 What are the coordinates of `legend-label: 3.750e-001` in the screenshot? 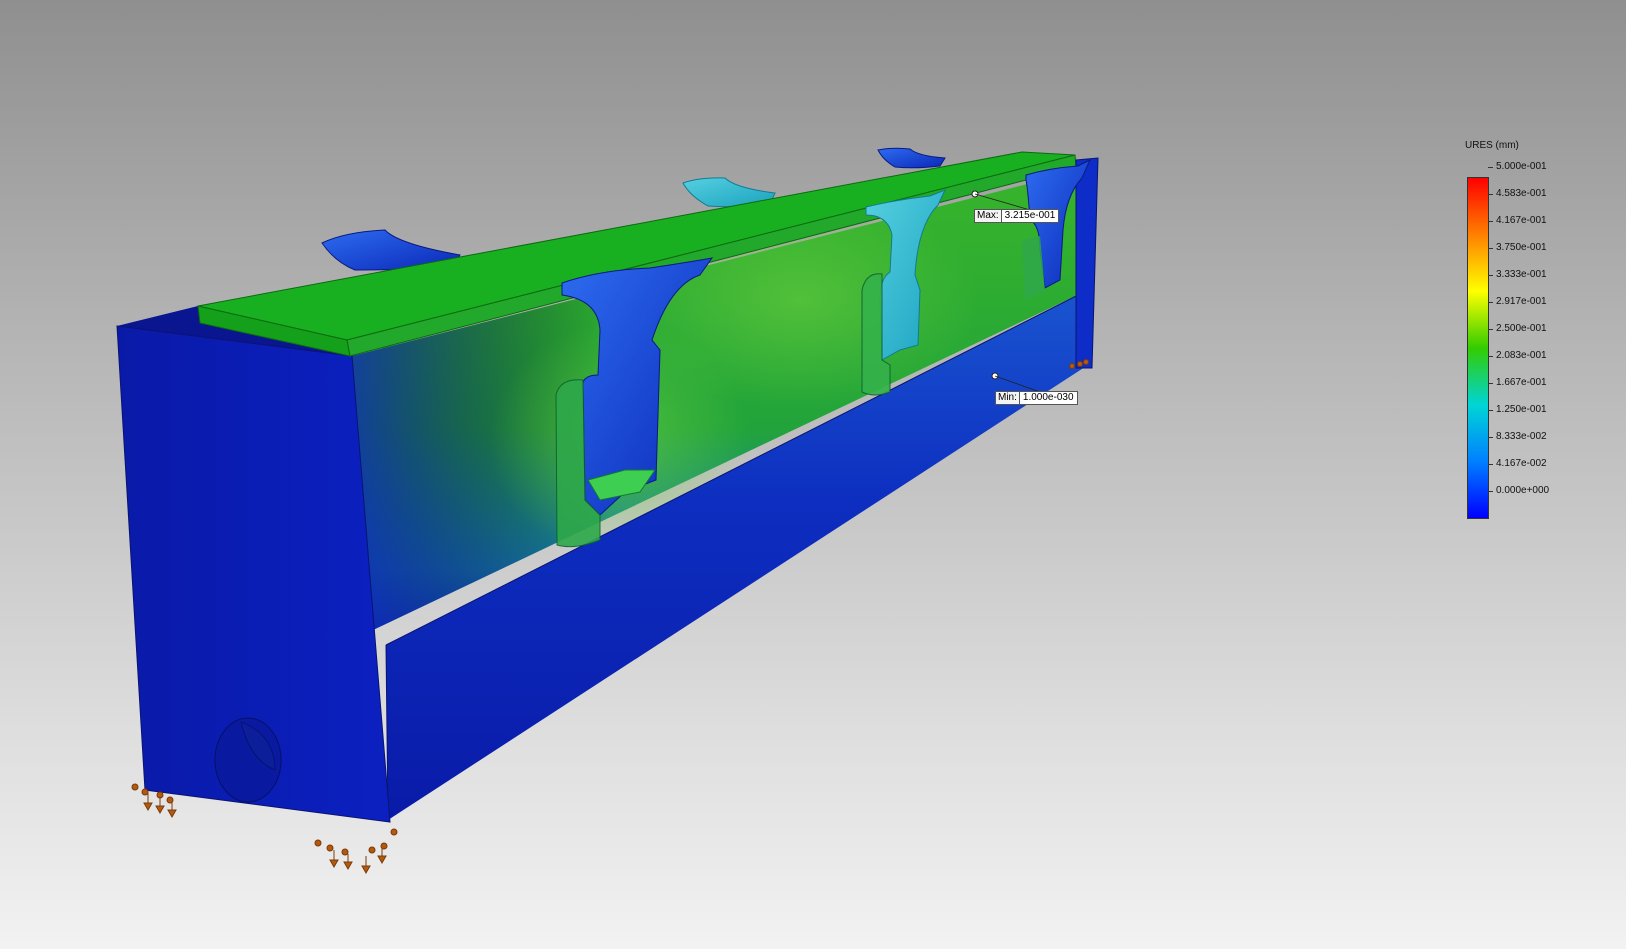 It's located at (1521, 247).